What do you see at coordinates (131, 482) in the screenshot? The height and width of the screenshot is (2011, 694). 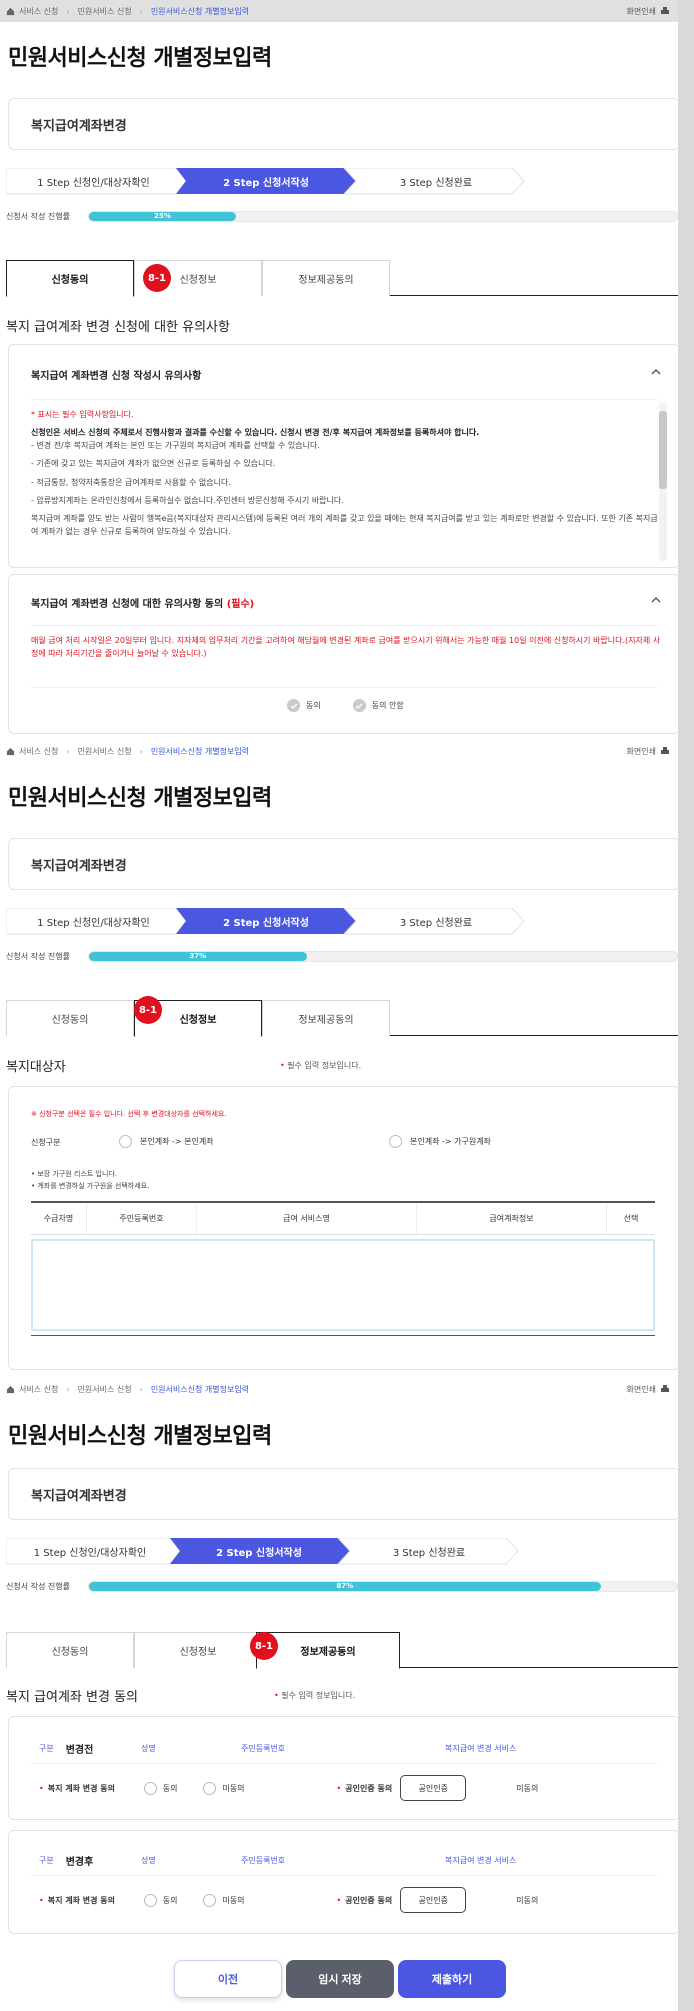 I see `notice-line: - 적금통장, 청약저축통장은 급여계좌로 사용할 수 없습니다.` at bounding box center [131, 482].